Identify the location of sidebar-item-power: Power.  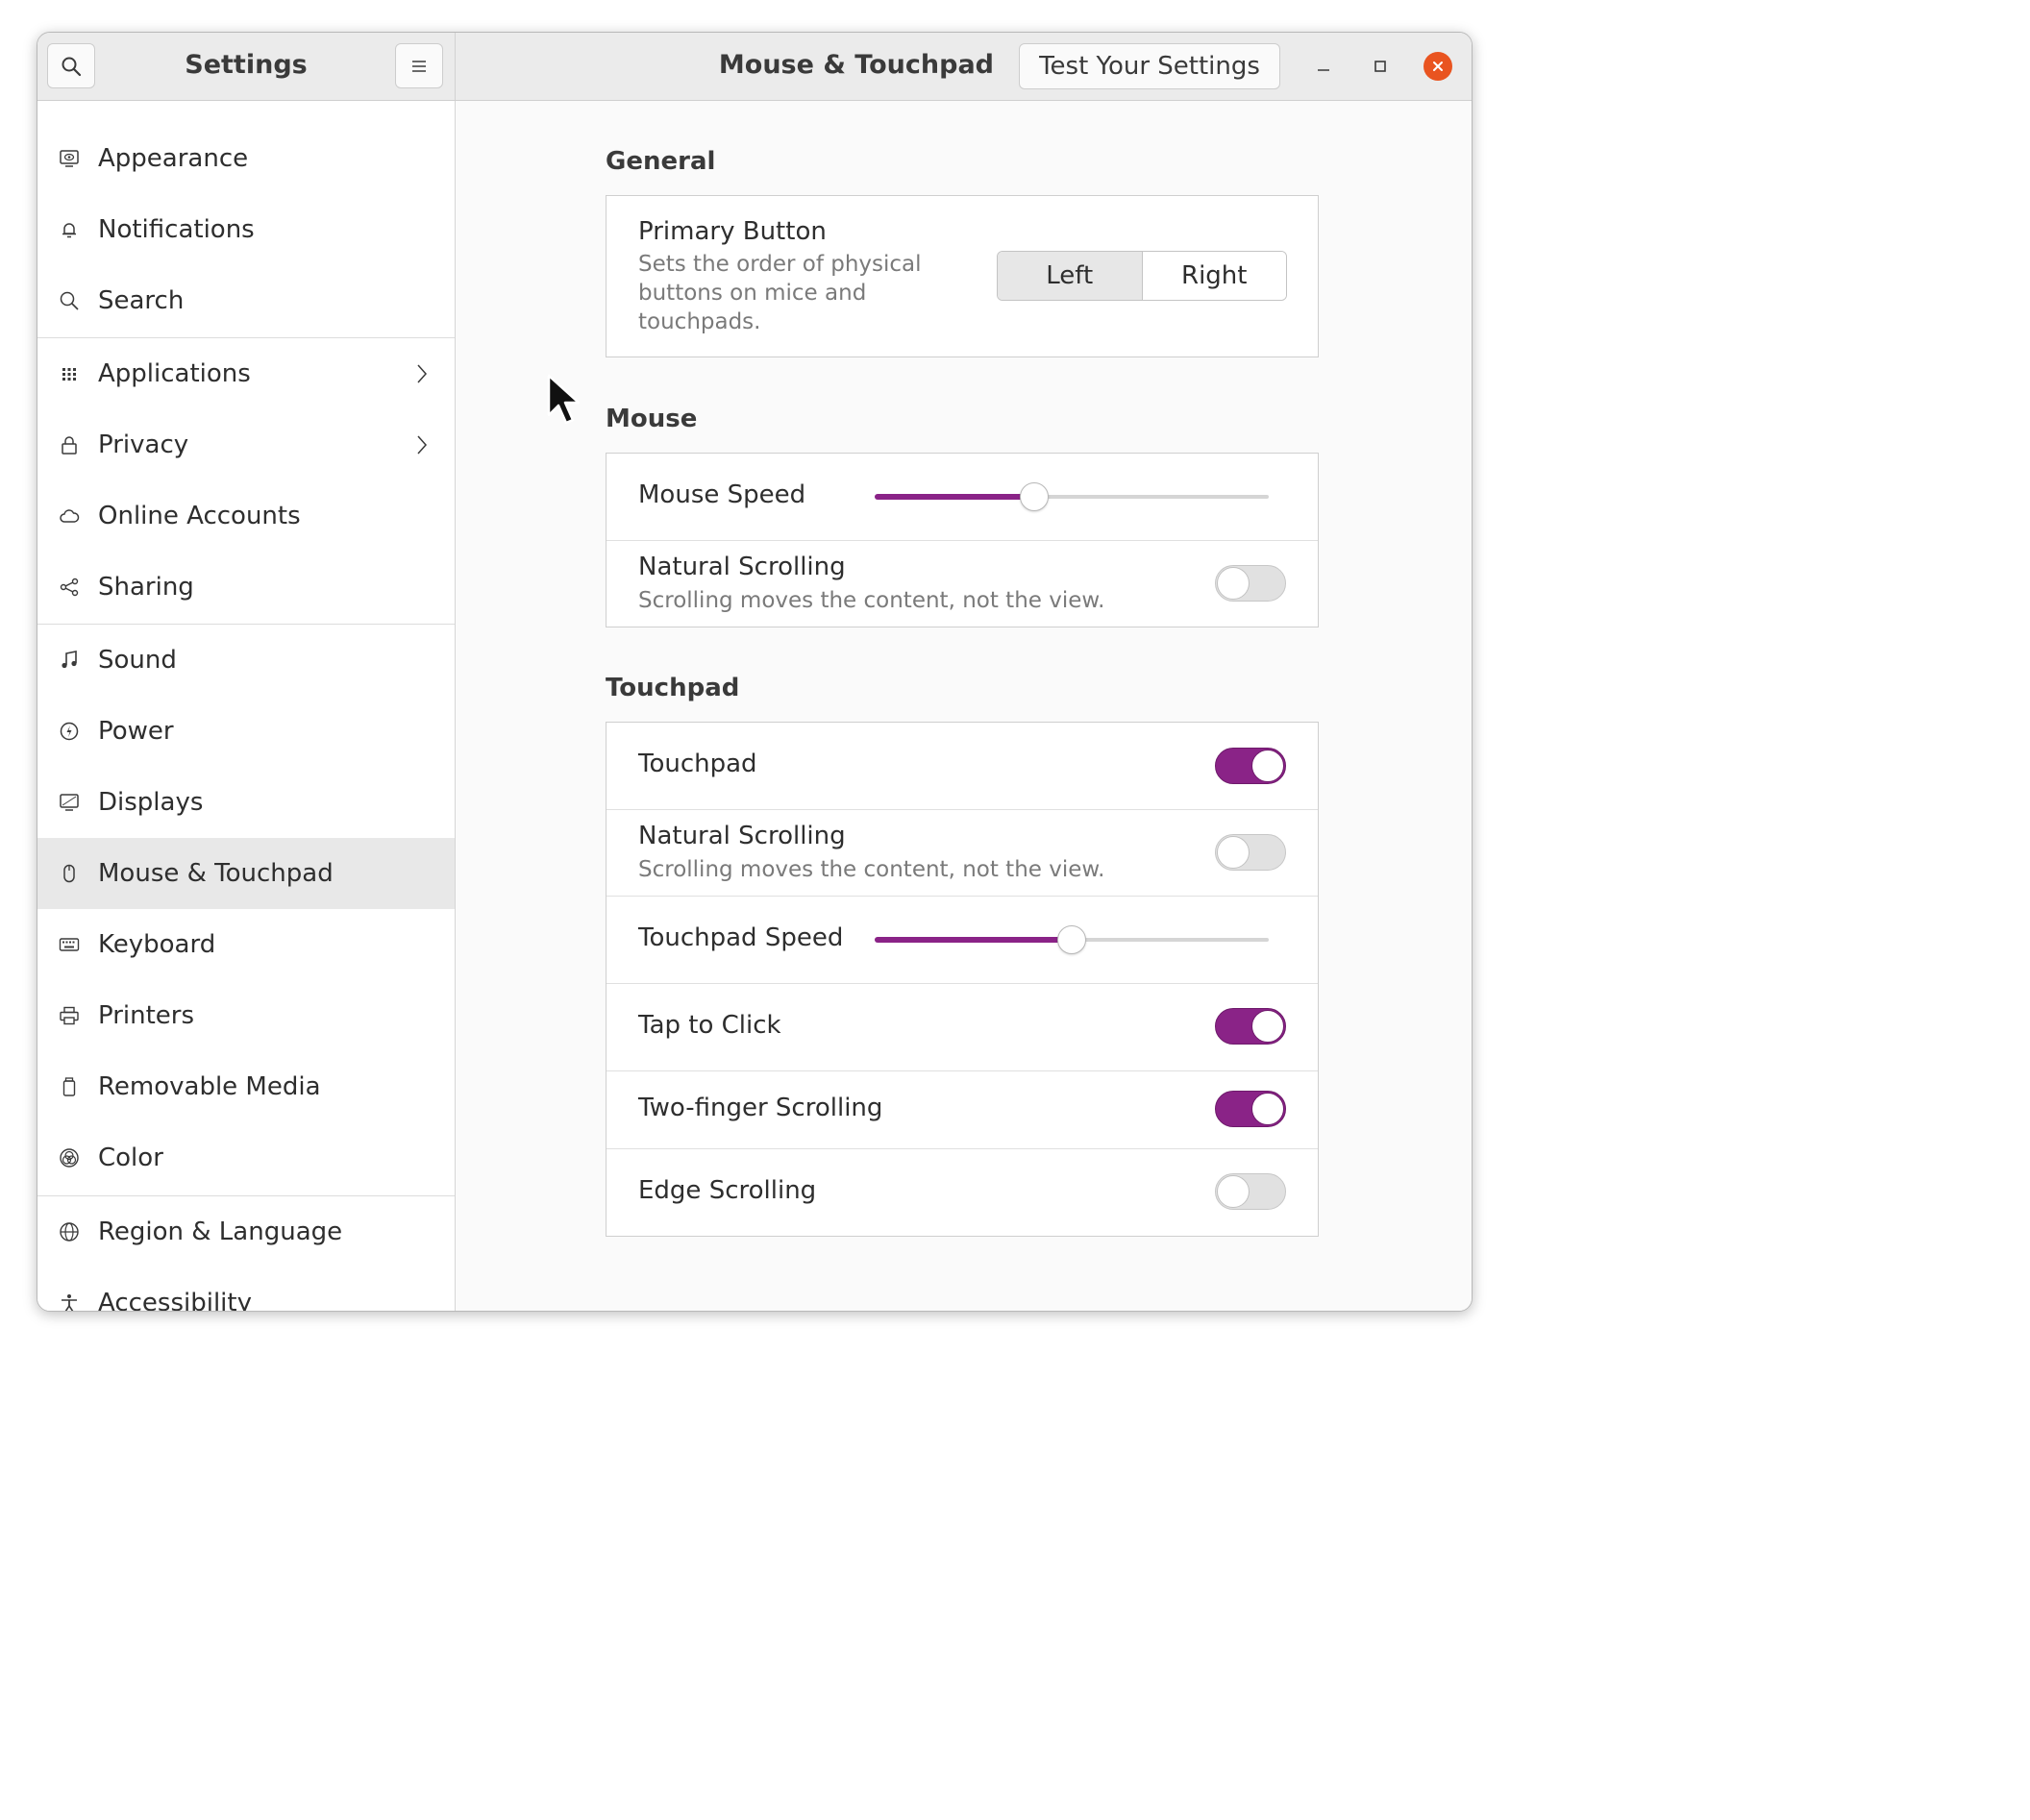
(246, 732).